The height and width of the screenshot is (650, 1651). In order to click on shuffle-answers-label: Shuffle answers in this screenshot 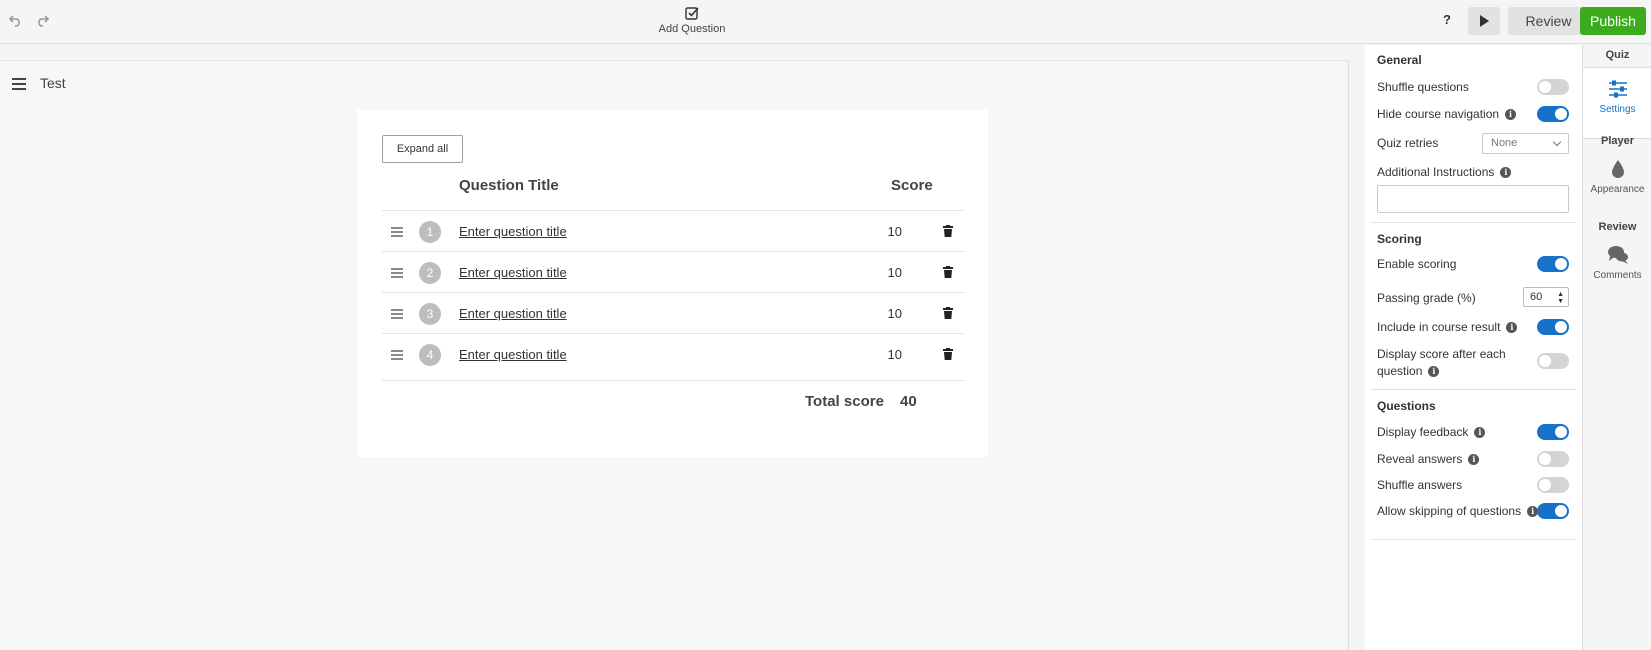, I will do `click(1420, 485)`.